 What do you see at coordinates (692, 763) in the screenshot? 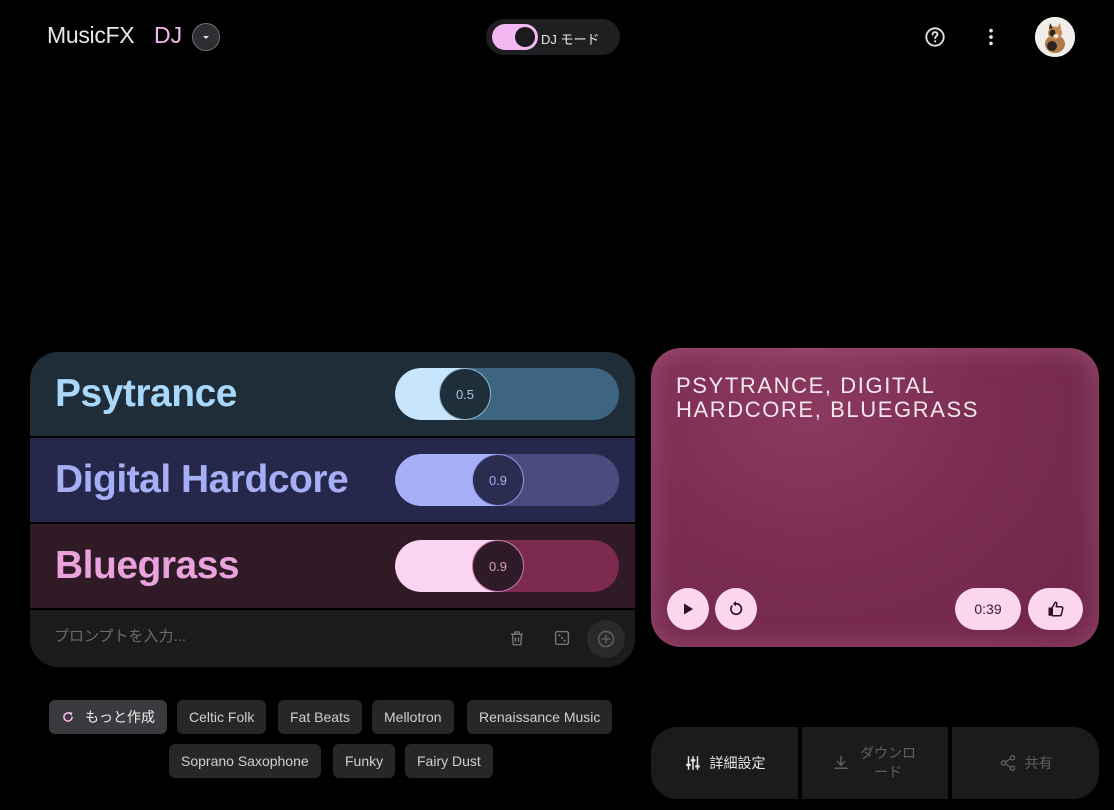
I see `tune-icon` at bounding box center [692, 763].